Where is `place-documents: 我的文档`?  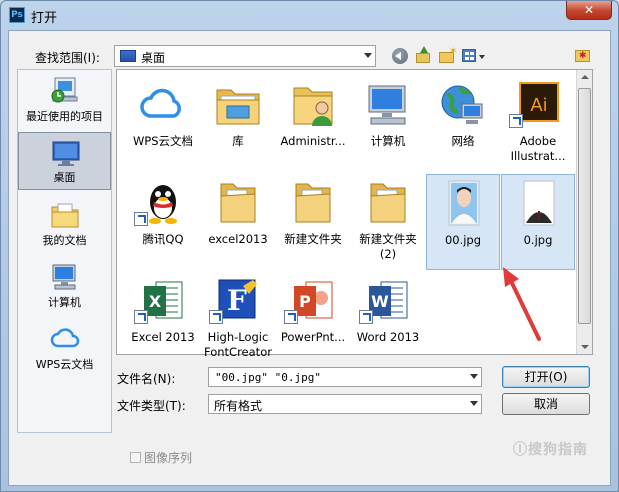 place-documents: 我的文档 is located at coordinates (64, 223).